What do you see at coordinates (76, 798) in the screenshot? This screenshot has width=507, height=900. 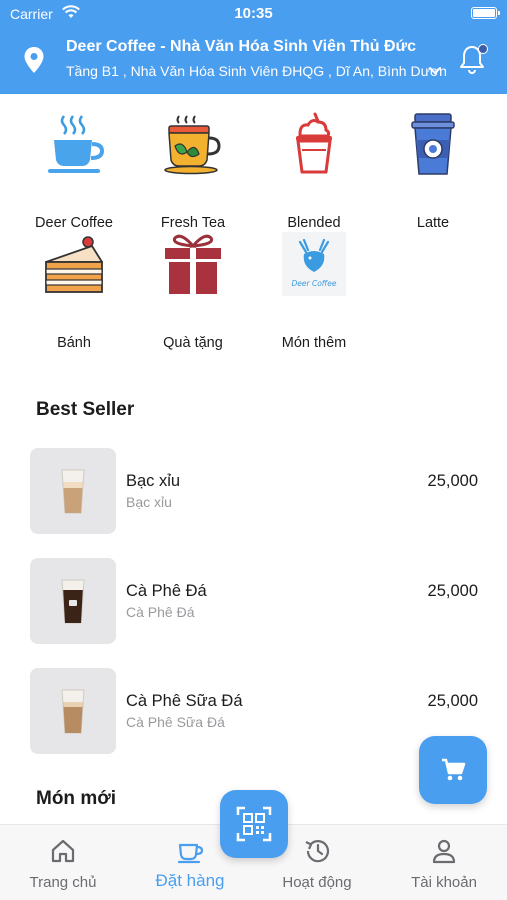 I see `new-items-title: Món mới` at bounding box center [76, 798].